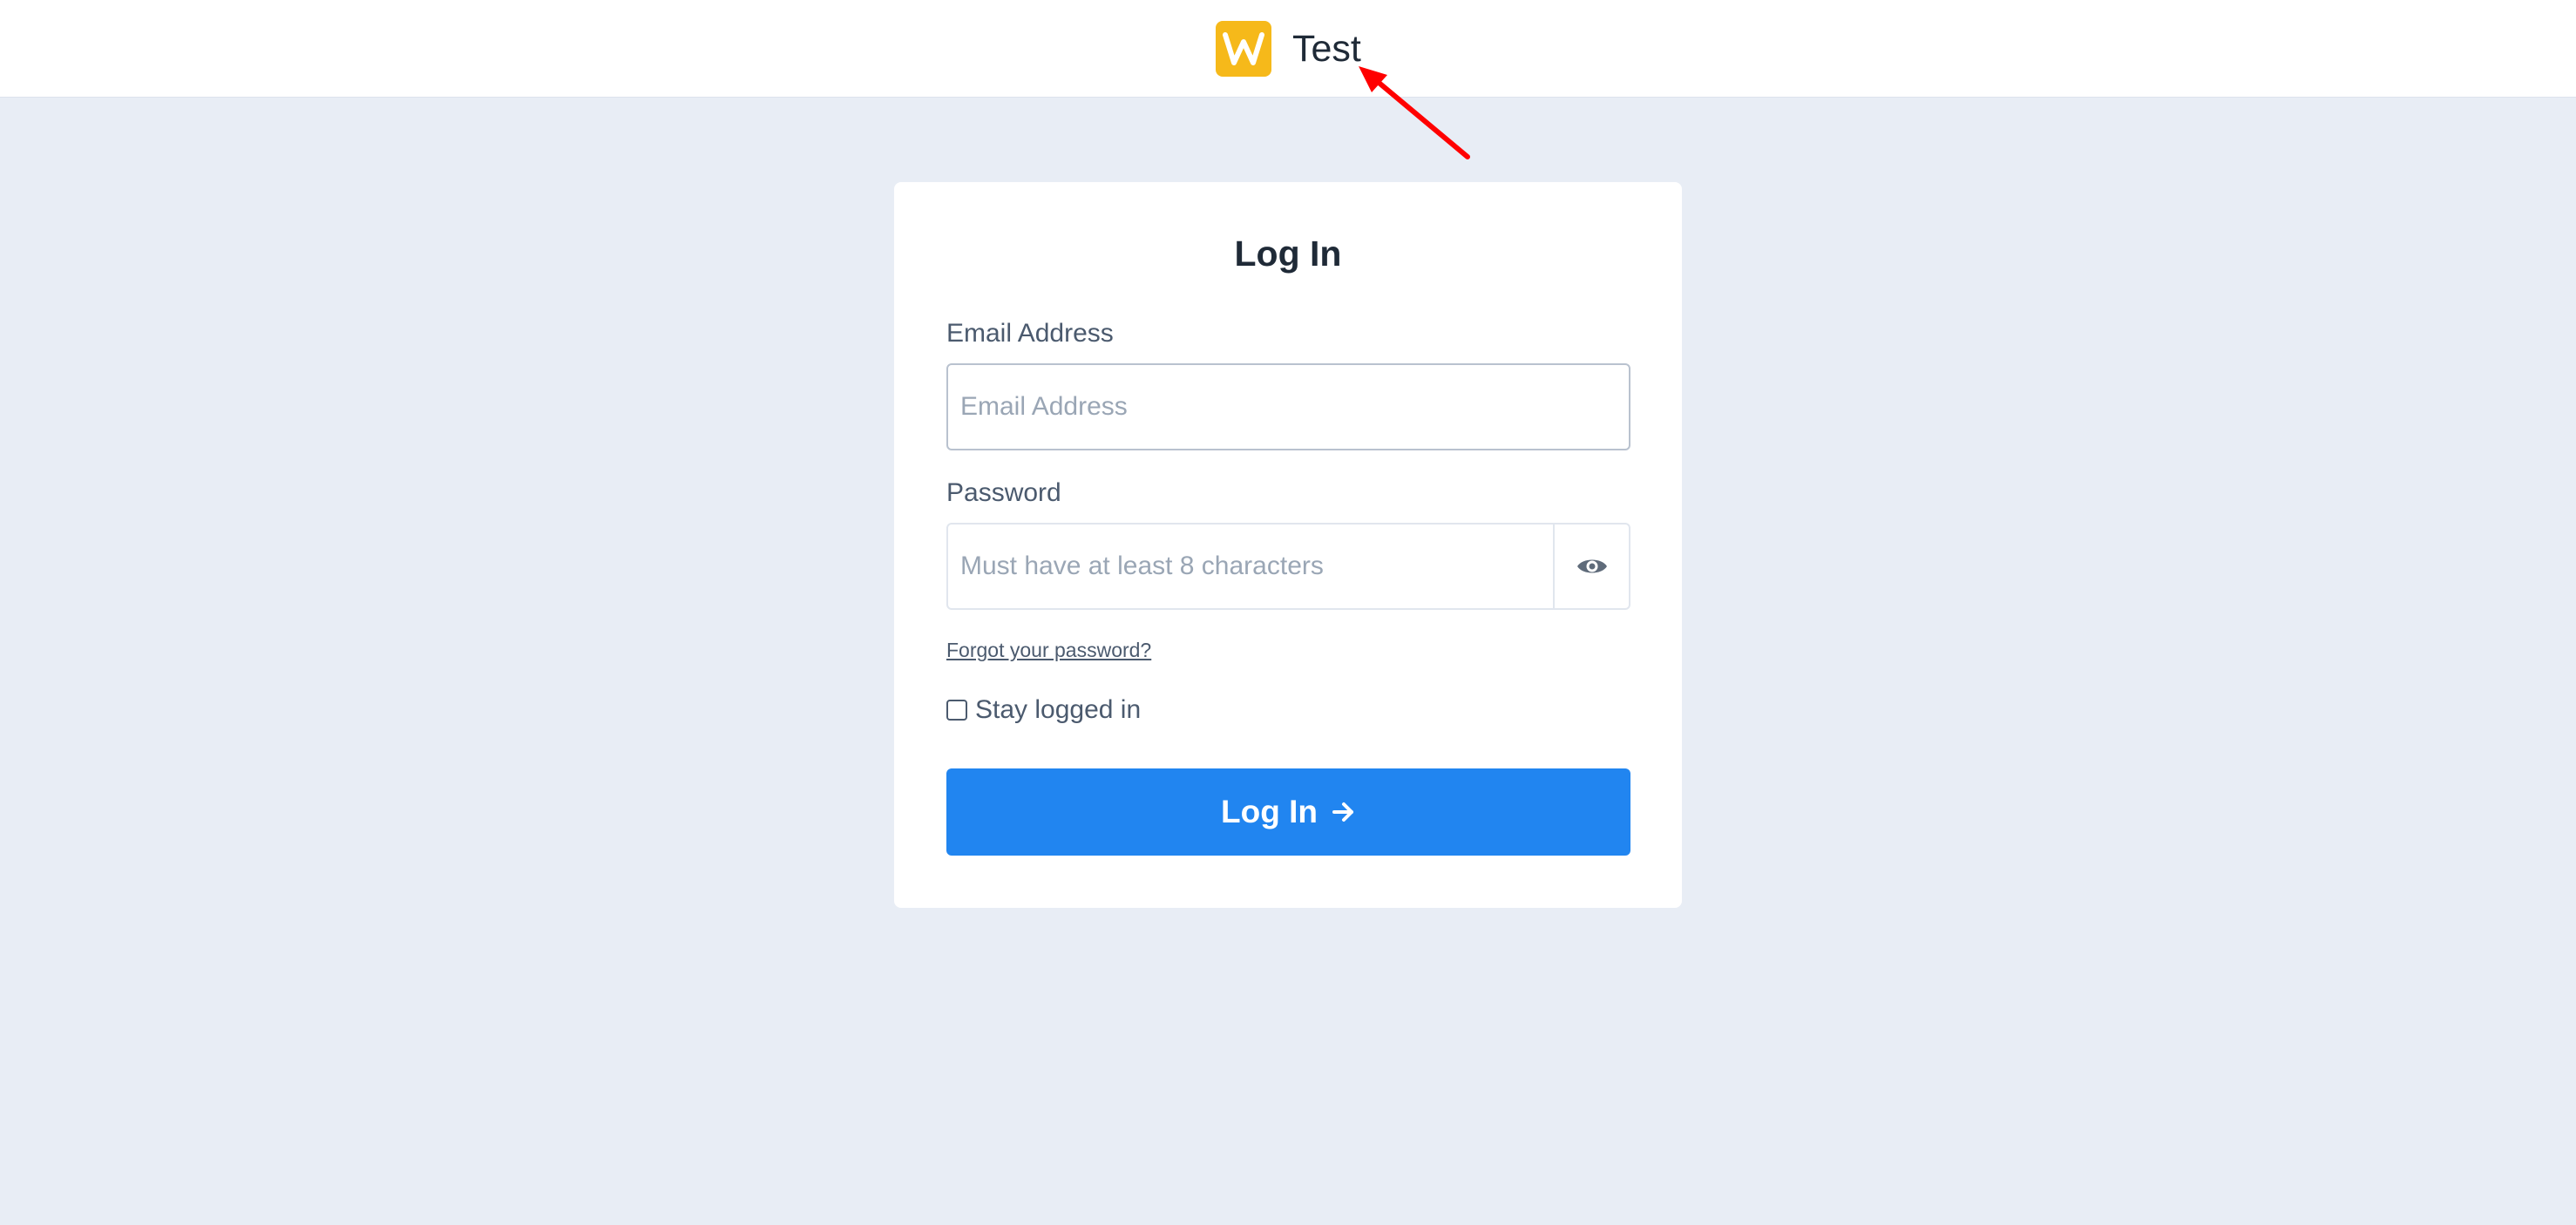 The image size is (2576, 1225). I want to click on forgot-password-link: Forgot your password?, so click(1048, 650).